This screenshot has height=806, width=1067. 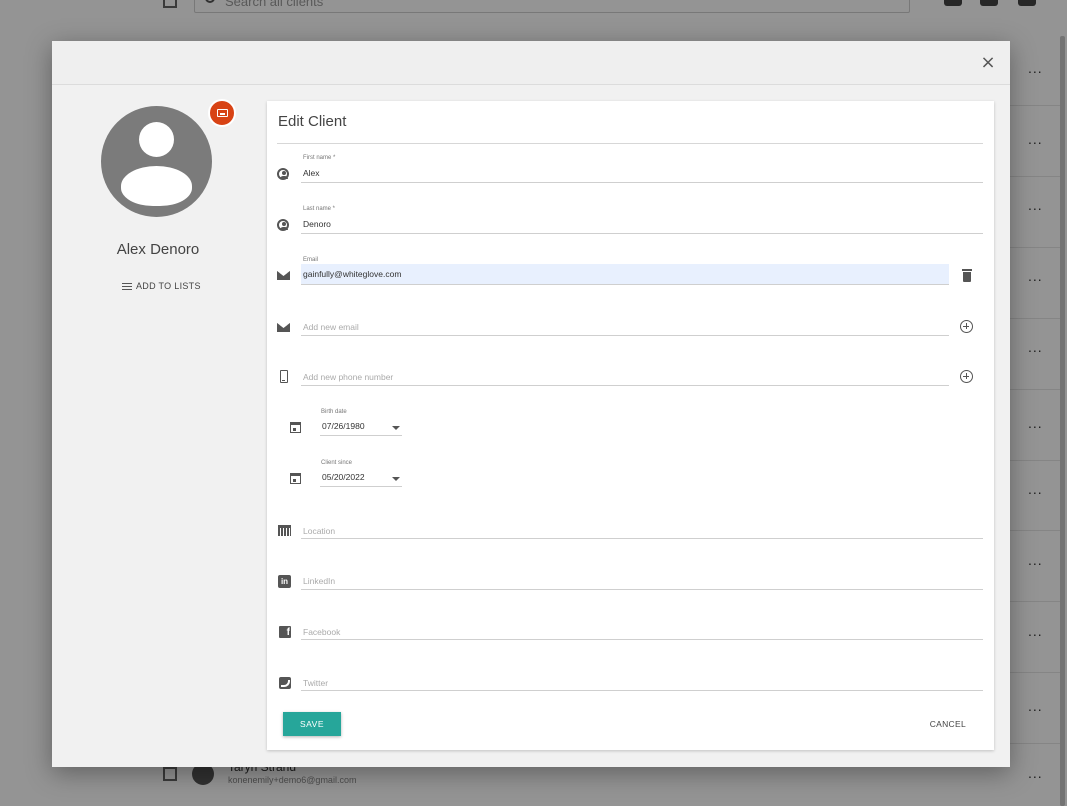 What do you see at coordinates (948, 724) in the screenshot?
I see `cancel-button: CANCEL` at bounding box center [948, 724].